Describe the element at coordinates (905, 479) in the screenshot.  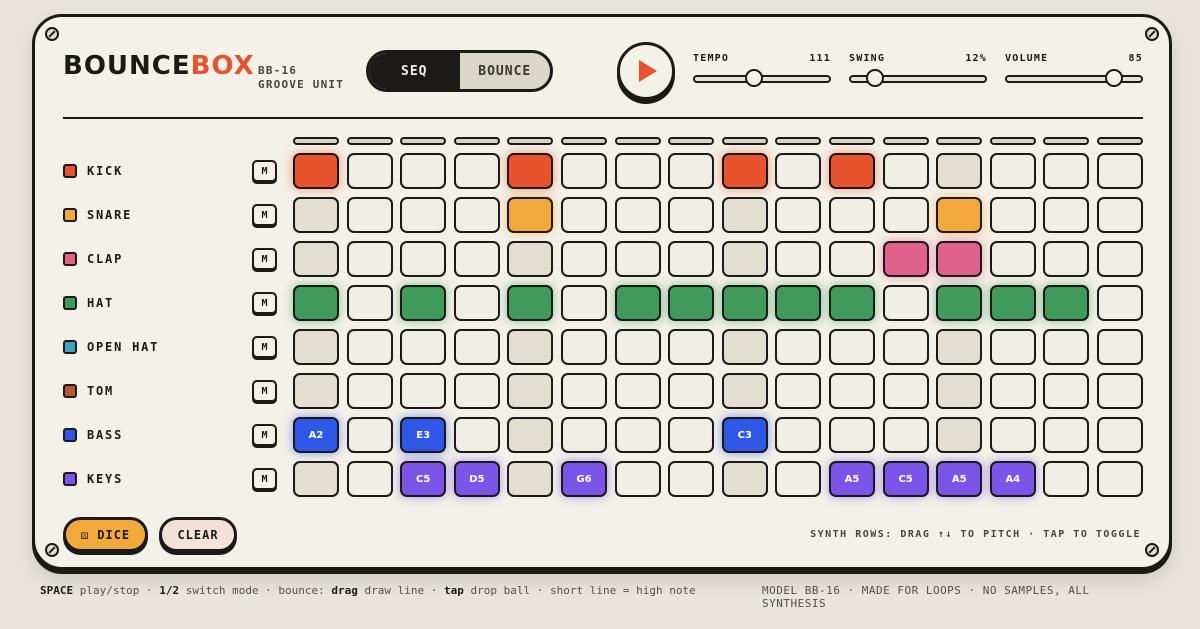
I see `step-pad: C5` at that location.